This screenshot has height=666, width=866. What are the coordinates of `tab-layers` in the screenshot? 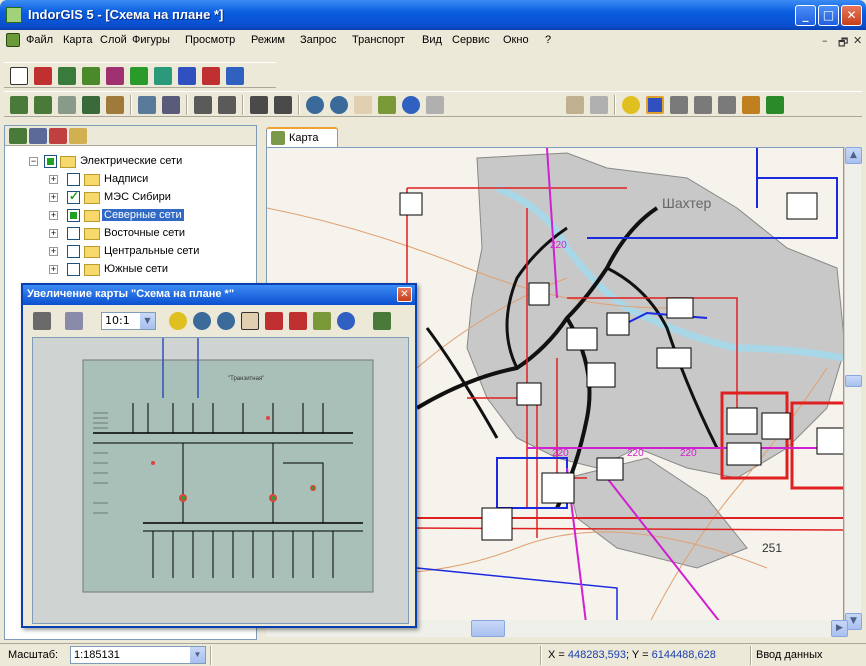 It's located at (18, 136).